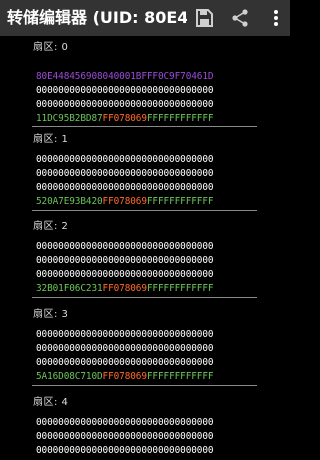  I want to click on sector-trailer: 32B01F06C231FF078069FFFFFFFFFFFF, so click(125, 289).